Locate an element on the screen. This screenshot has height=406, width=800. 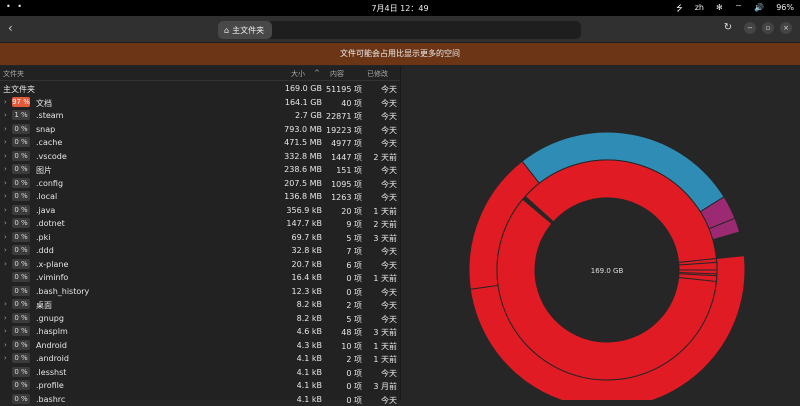
item-size: 12.3 kB is located at coordinates (307, 291).